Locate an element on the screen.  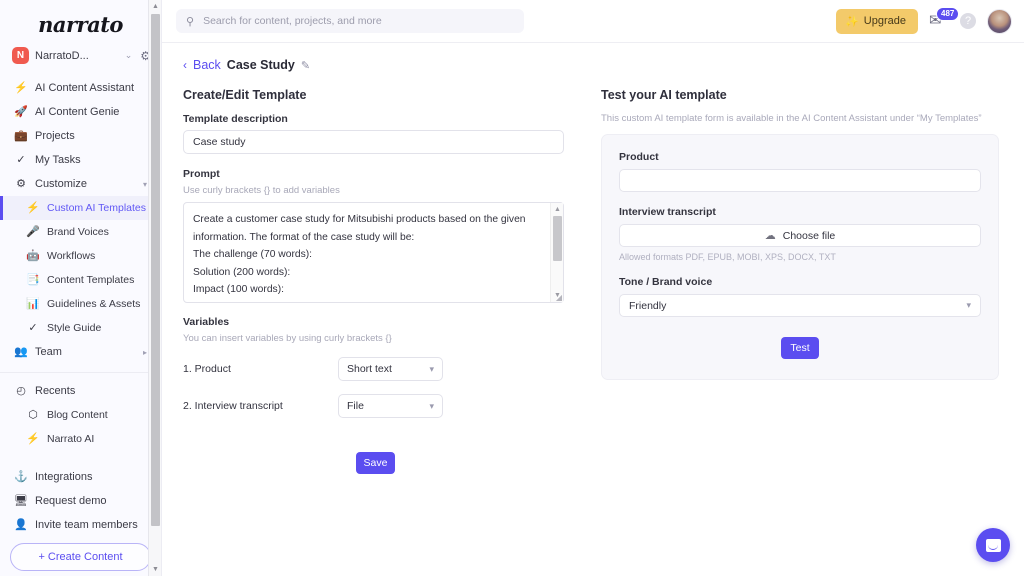
search-box: ⚲ is located at coordinates (350, 21).